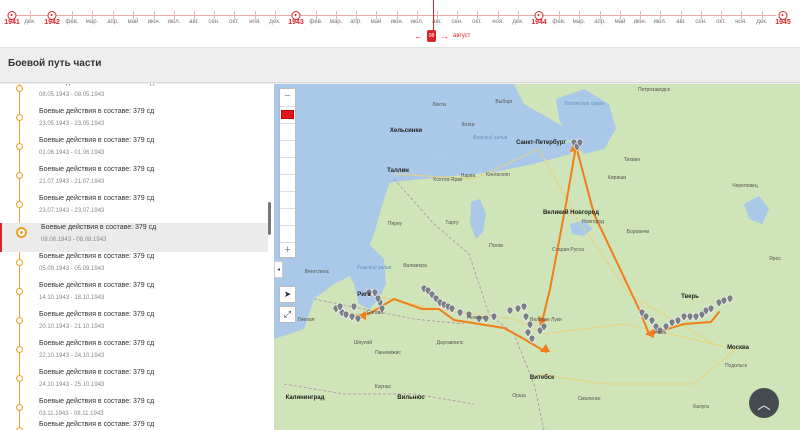  I want to click on zoom-track-level, so click(287, 114).